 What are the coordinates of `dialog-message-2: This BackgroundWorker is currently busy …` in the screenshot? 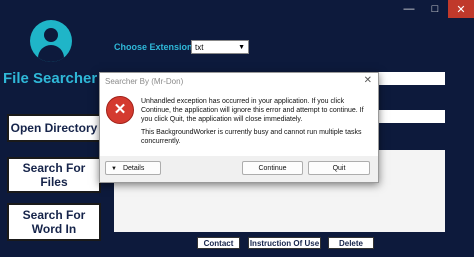 It's located at (251, 137).